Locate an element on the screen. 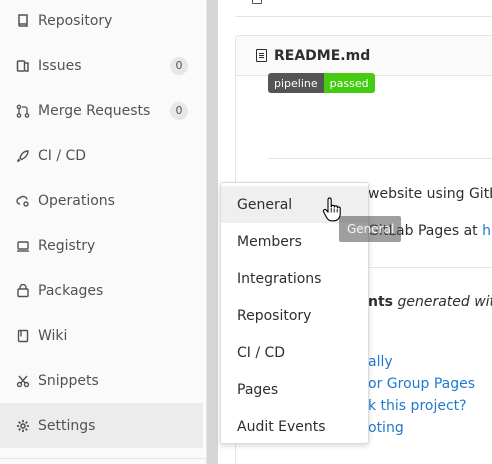 This screenshot has width=492, height=464. sidebar-item-label: Issues is located at coordinates (60, 65).